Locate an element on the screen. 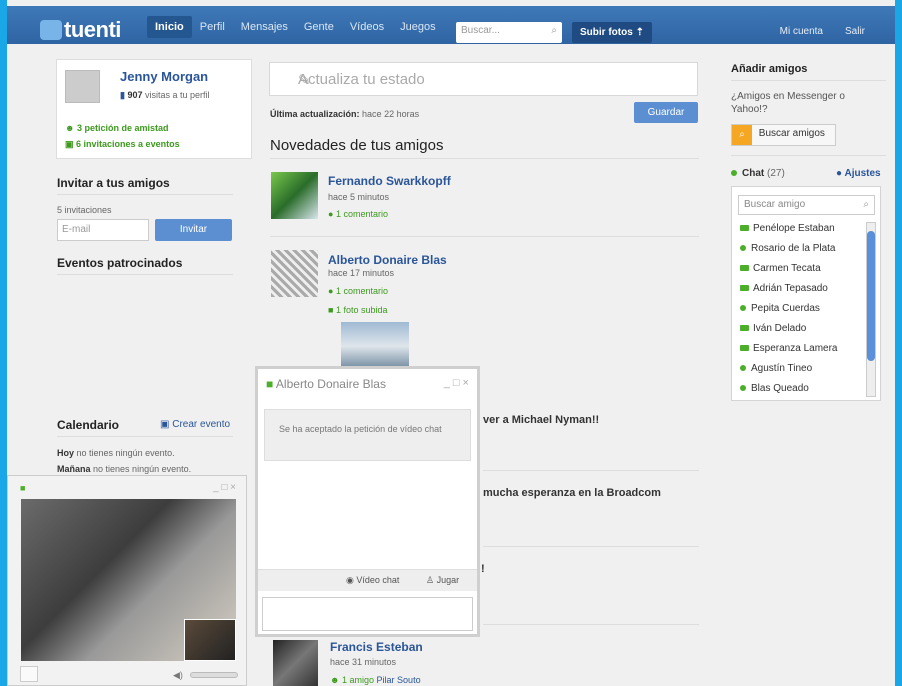 This screenshot has width=902, height=686. nav-juegos: Juegos is located at coordinates (417, 27).